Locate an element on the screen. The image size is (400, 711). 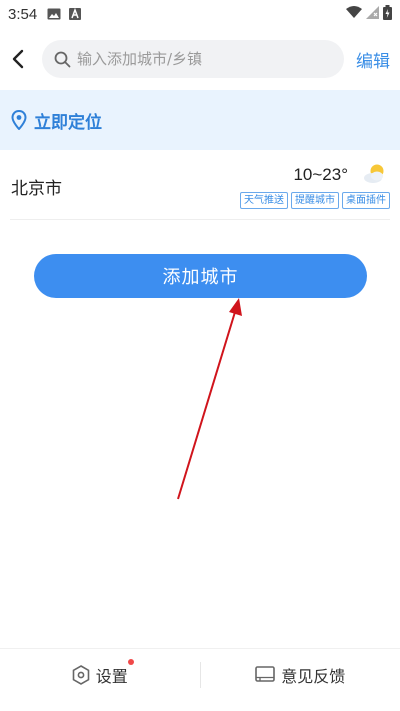
city-temp-range: 10~23° is located at coordinates (320, 174).